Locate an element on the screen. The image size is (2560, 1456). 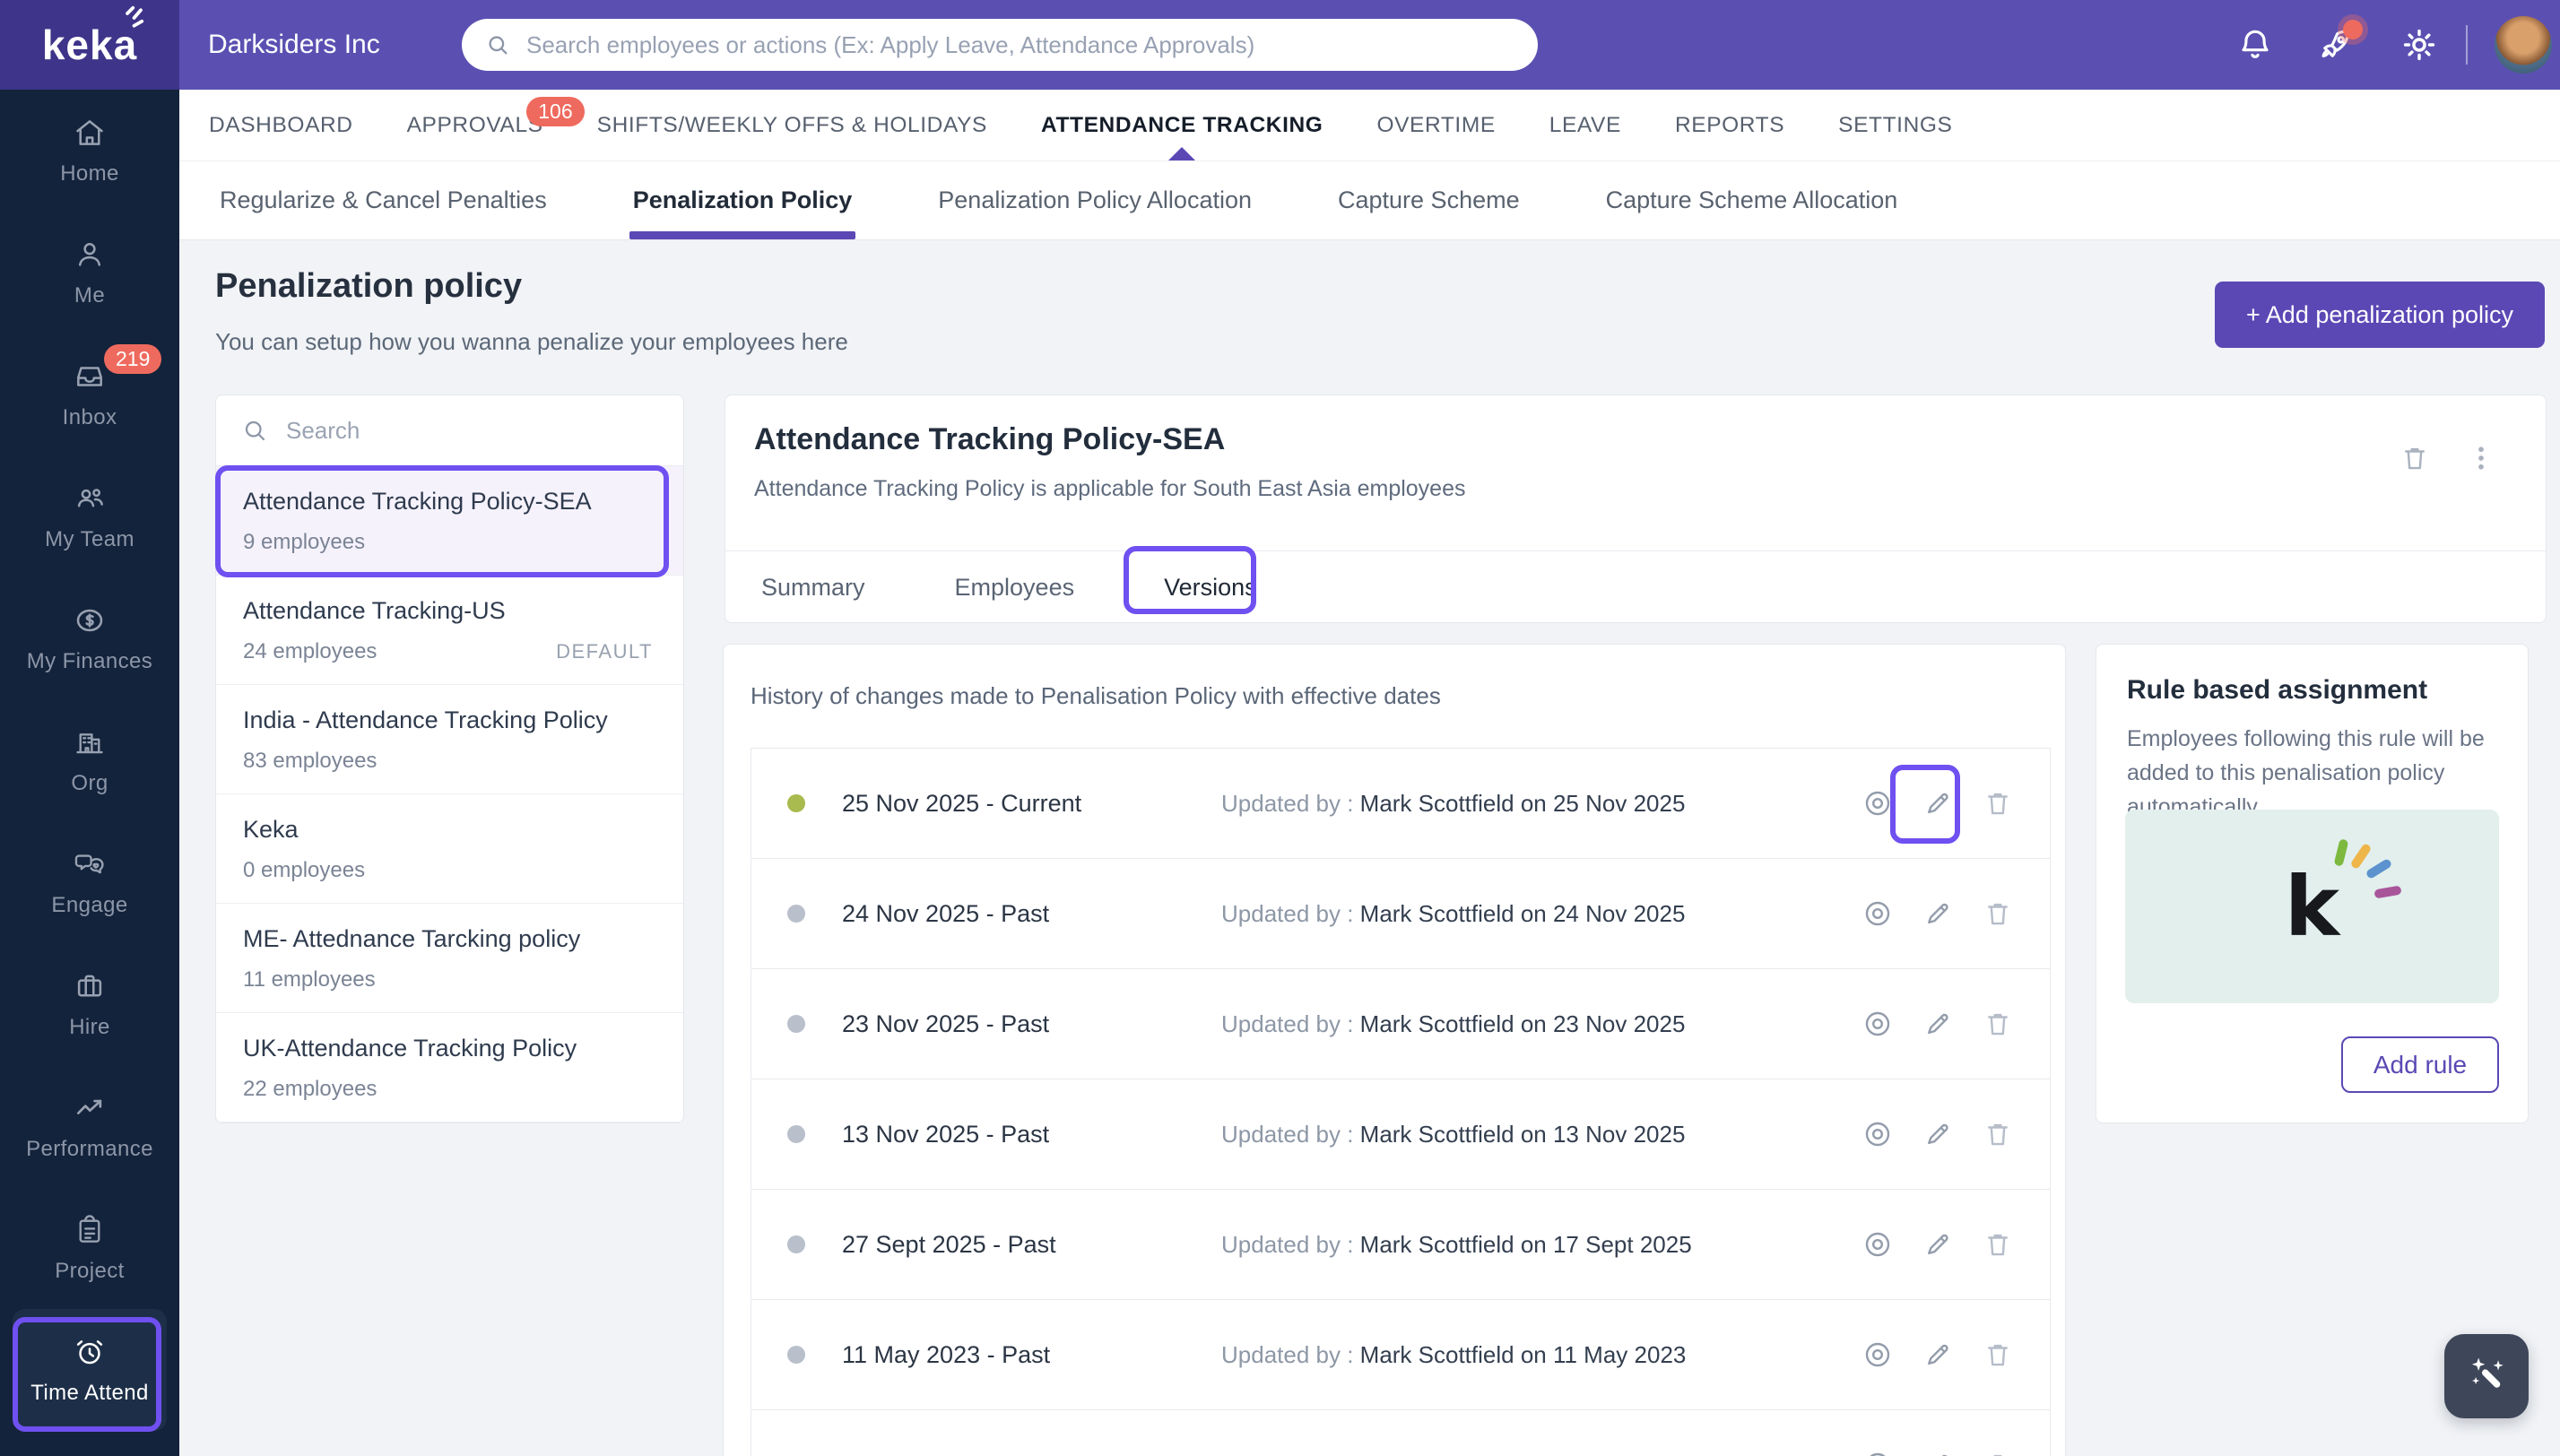
top-nav-tab: REPORTS is located at coordinates (1729, 125).